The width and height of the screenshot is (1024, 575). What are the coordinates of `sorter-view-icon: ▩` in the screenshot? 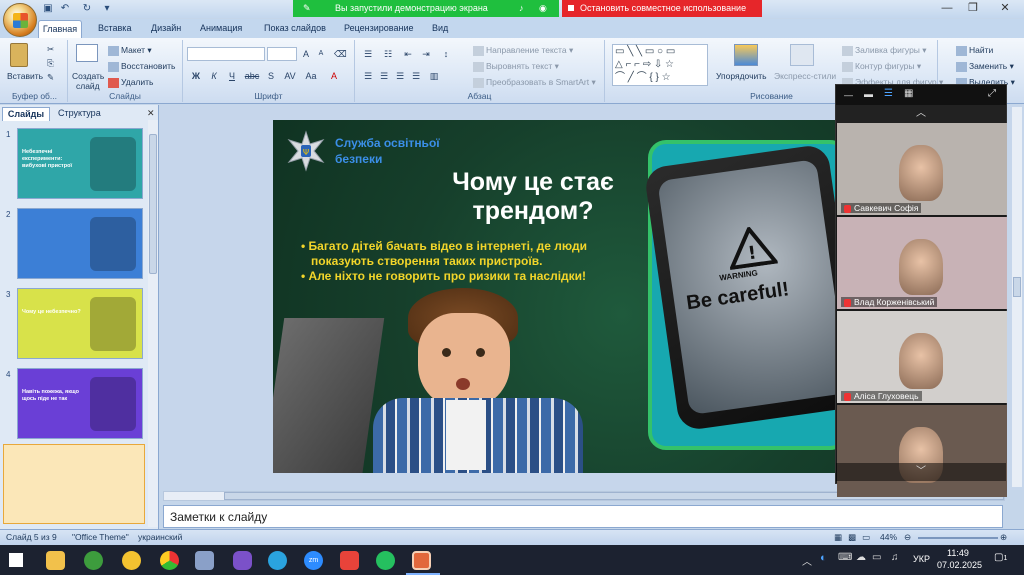 It's located at (852, 537).